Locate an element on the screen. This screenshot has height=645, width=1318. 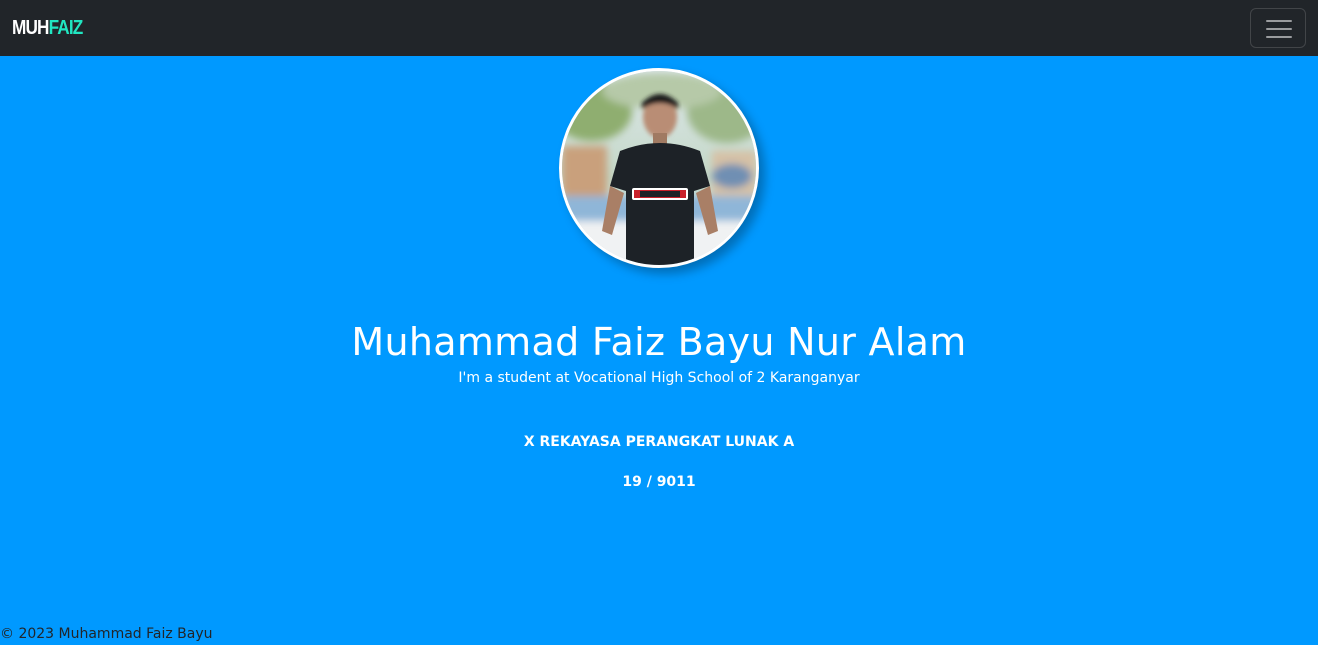
footer-copyright: © 2023 Muhammad Faiz Bayu is located at coordinates (106, 634).